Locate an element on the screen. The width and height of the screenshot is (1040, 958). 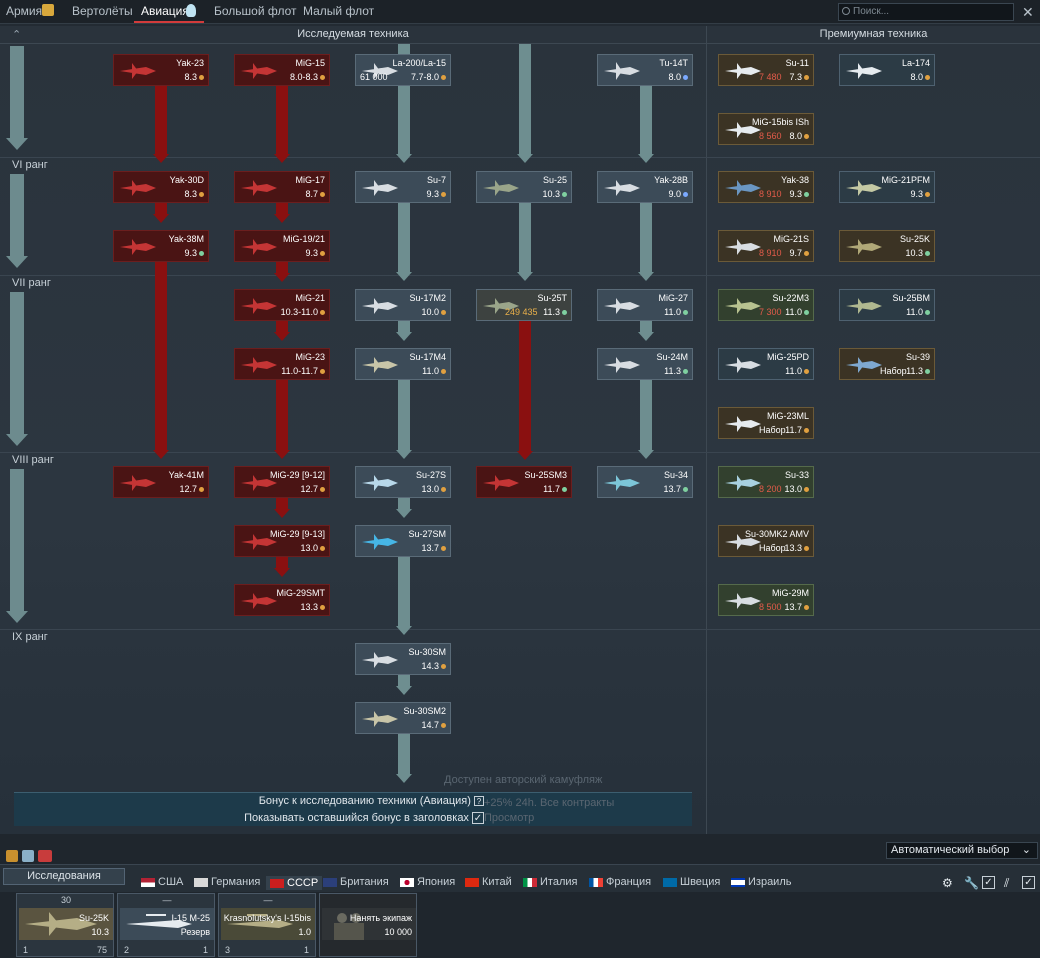
research-button: Исследования is located at coordinates (64, 876).